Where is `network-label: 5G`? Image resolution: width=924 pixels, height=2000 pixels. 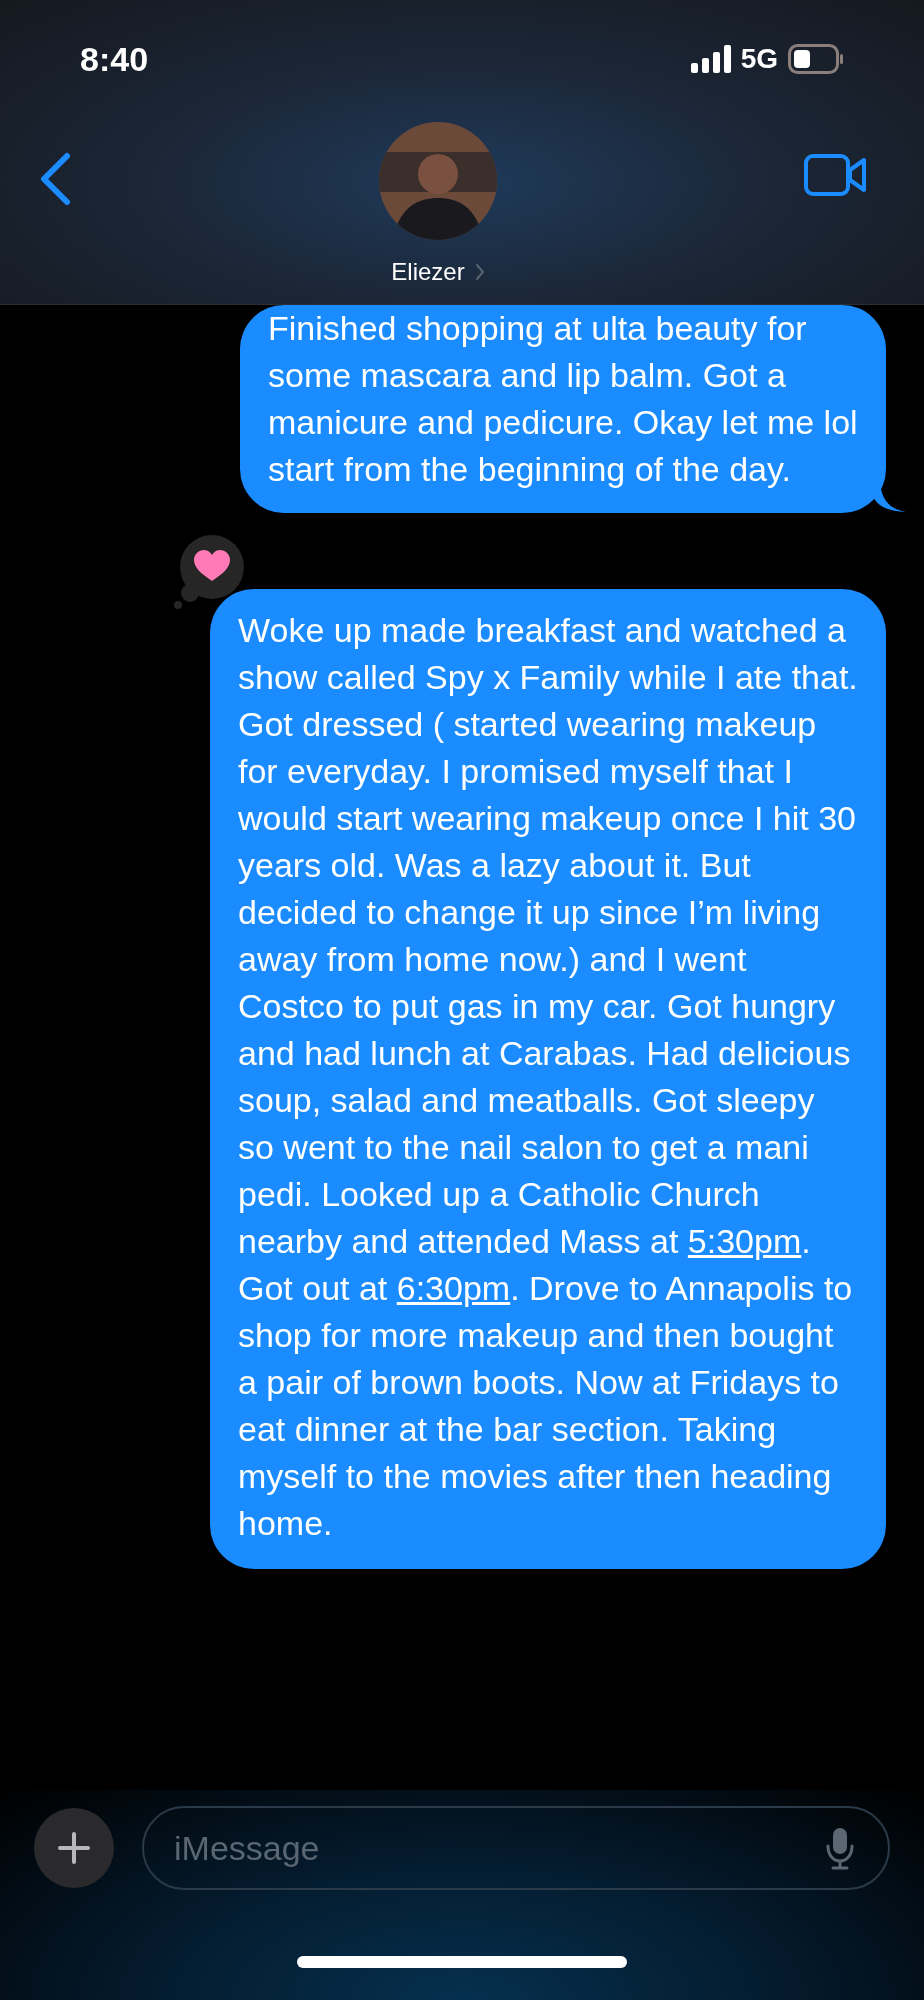 network-label: 5G is located at coordinates (759, 59).